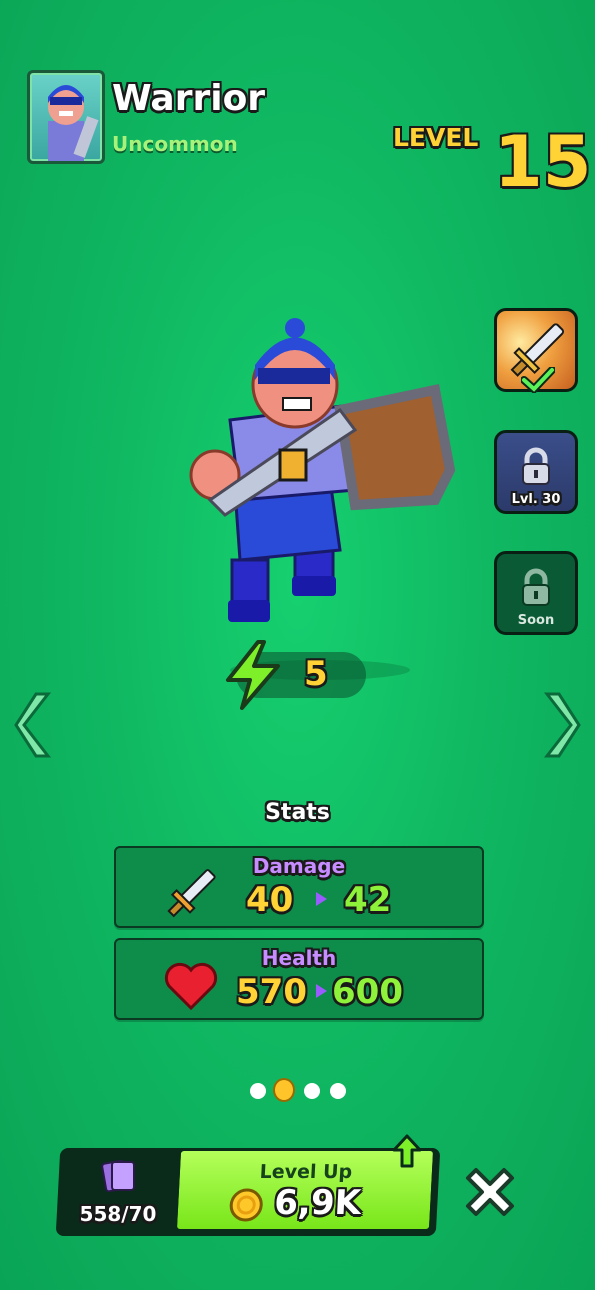 The height and width of the screenshot is (1290, 595). Describe the element at coordinates (543, 162) in the screenshot. I see `level-value: 15` at that location.